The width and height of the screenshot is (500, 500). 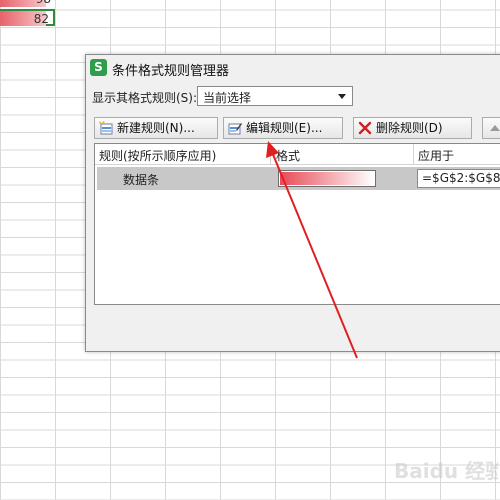 What do you see at coordinates (495, 128) in the screenshot?
I see `arrow-up-icon` at bounding box center [495, 128].